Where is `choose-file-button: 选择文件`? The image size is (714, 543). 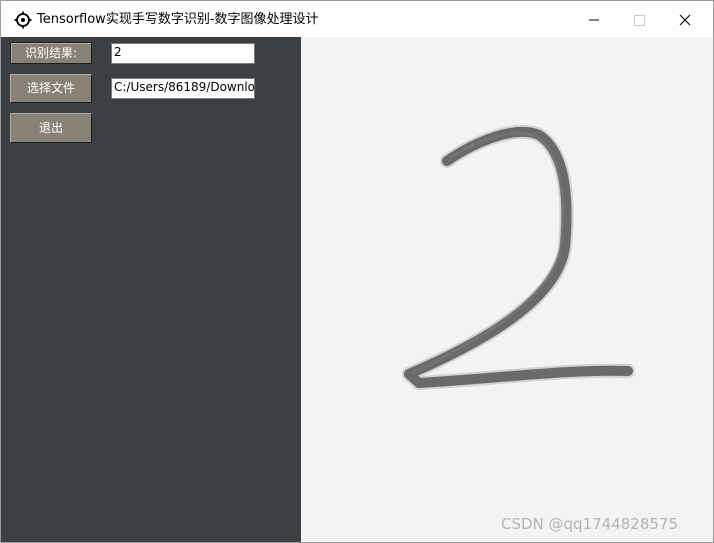 choose-file-button: 选择文件 is located at coordinates (51, 88).